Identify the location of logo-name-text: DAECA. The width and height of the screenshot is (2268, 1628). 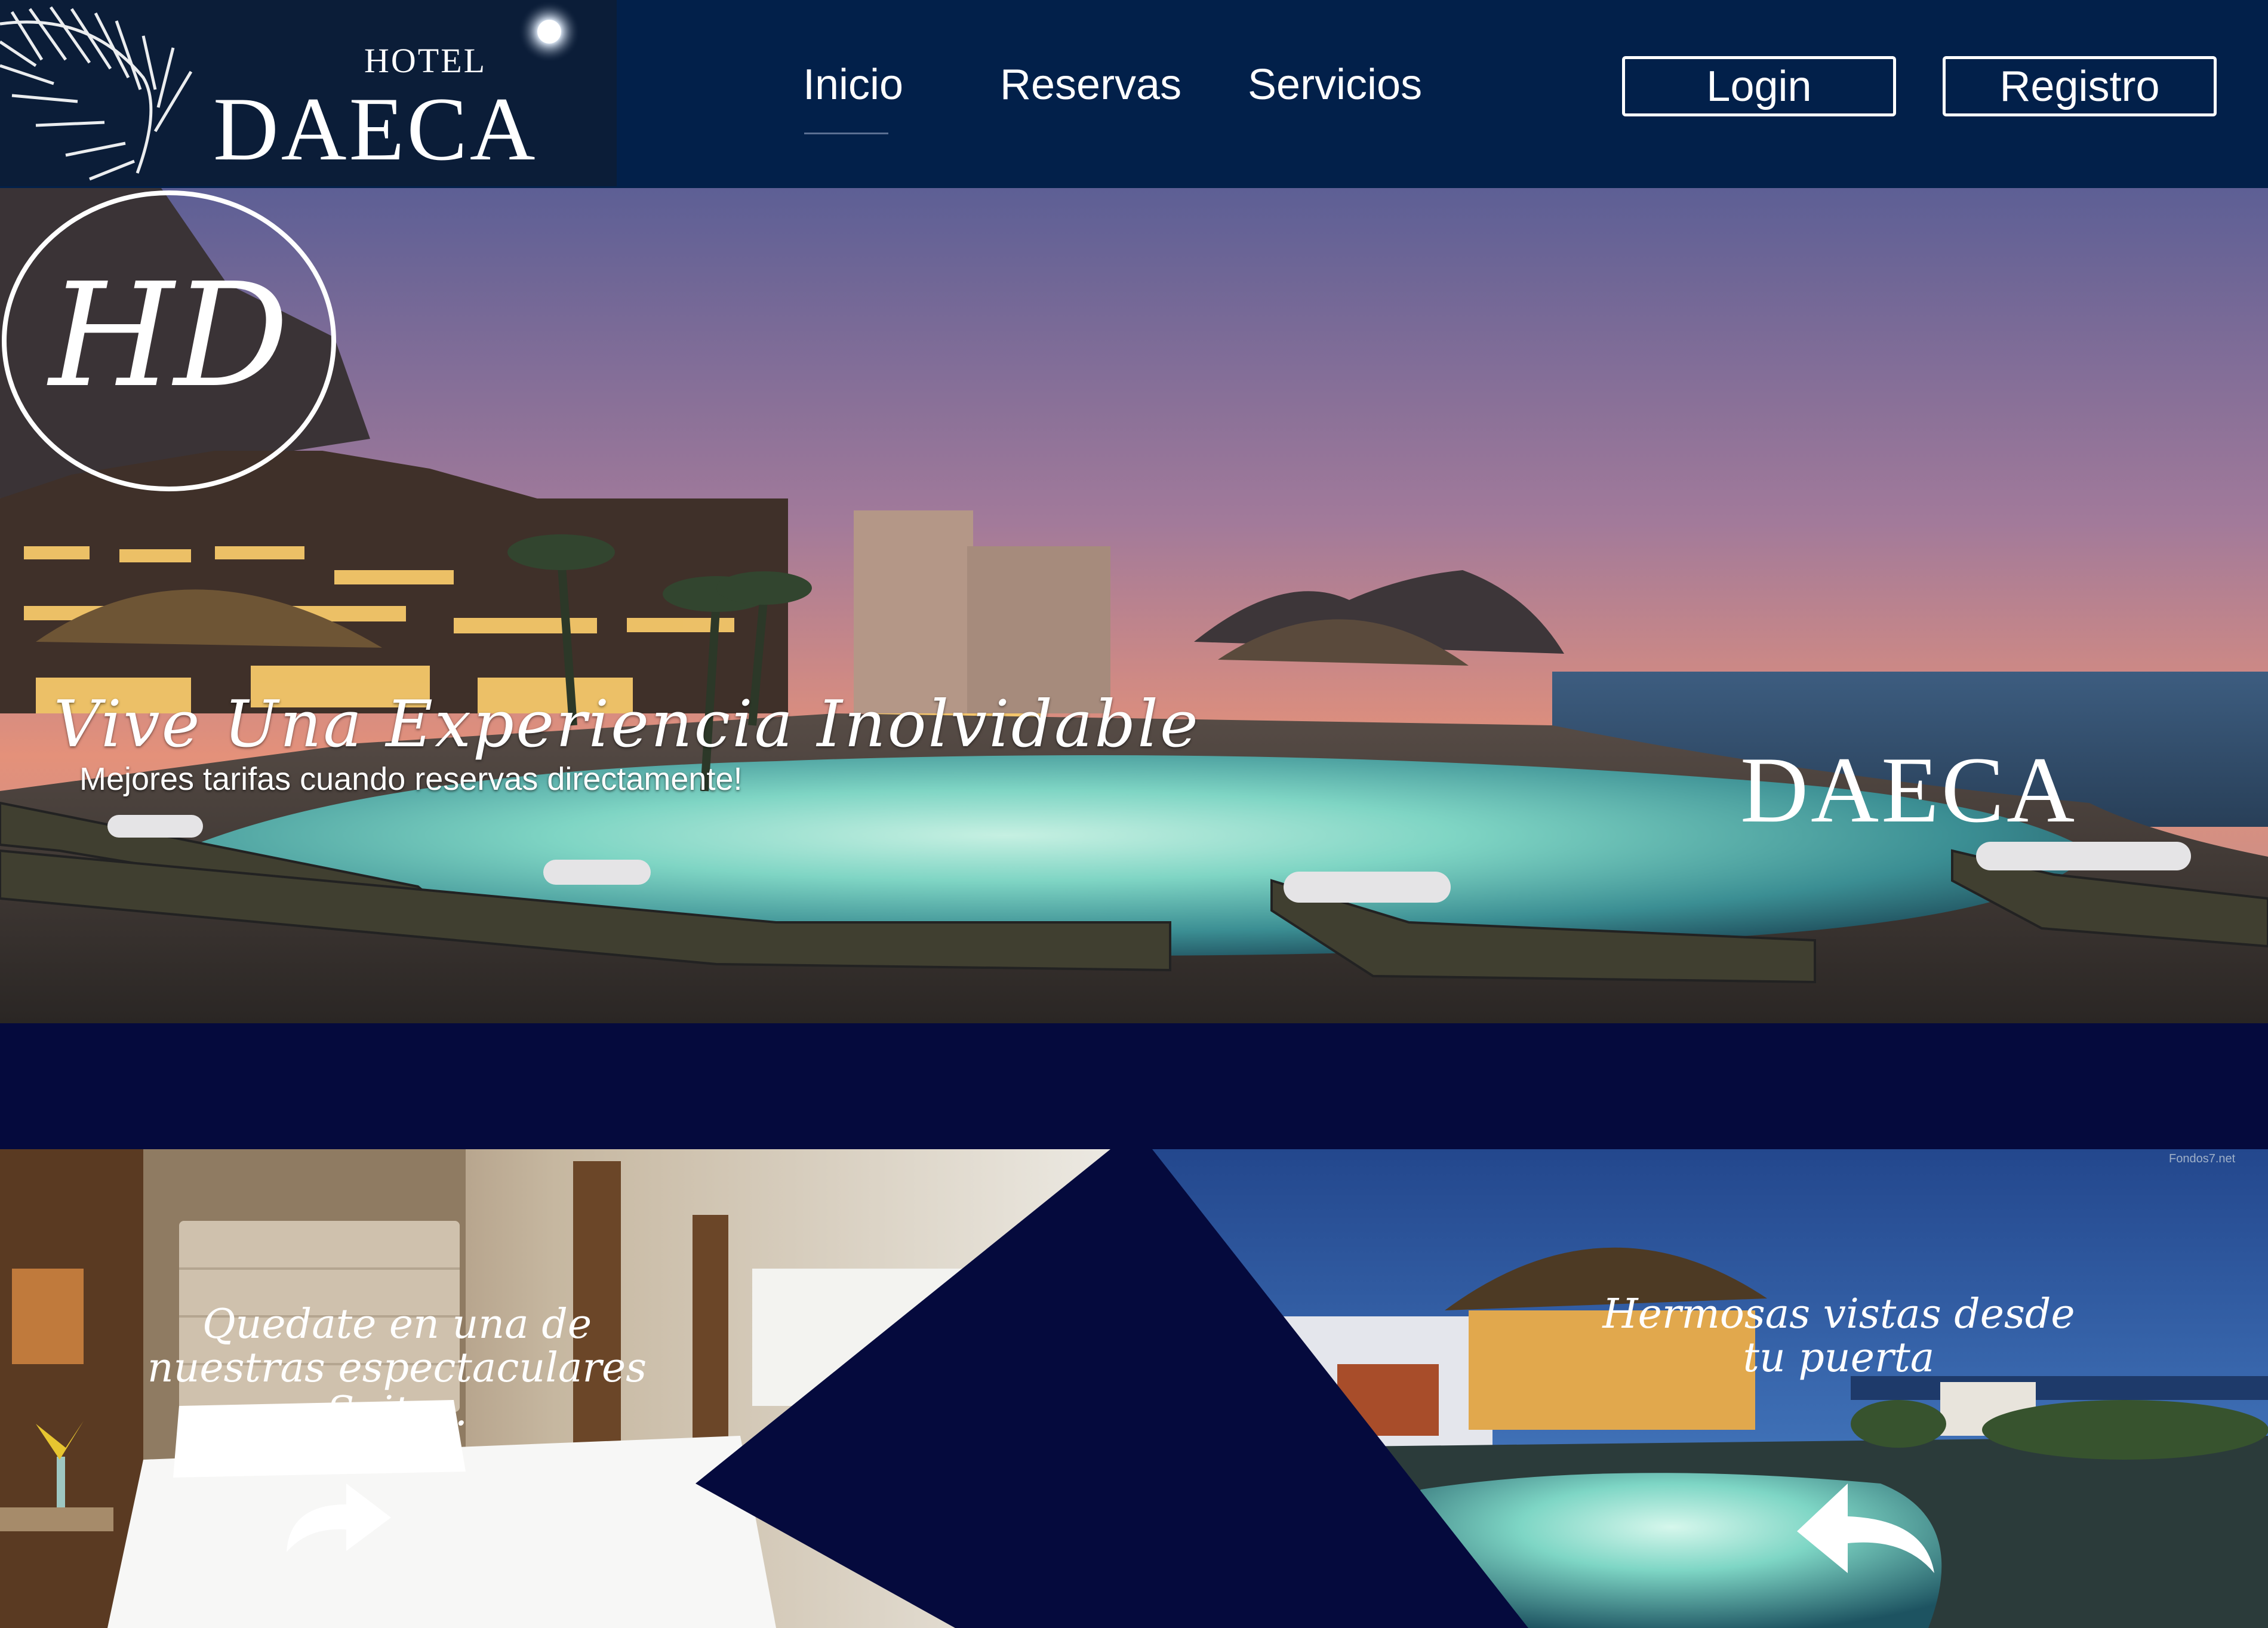
(375, 129).